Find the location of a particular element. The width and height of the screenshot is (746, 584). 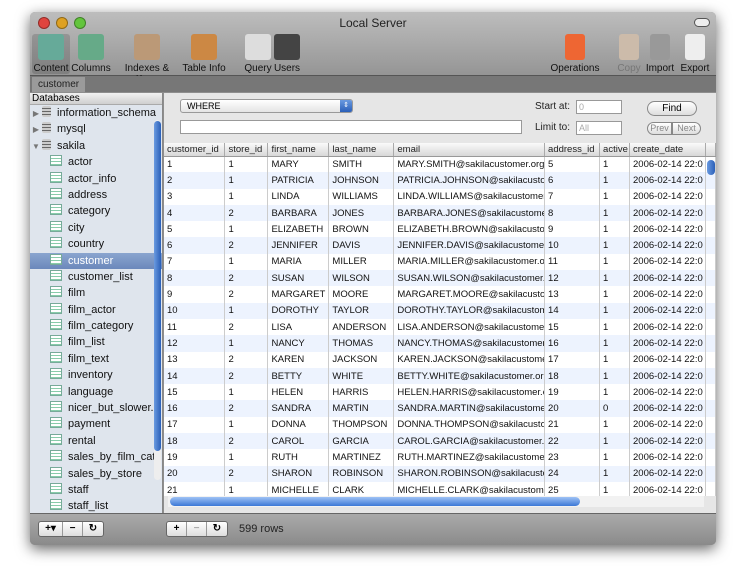

toolbar-copy-button: Copy is located at coordinates (629, 54).